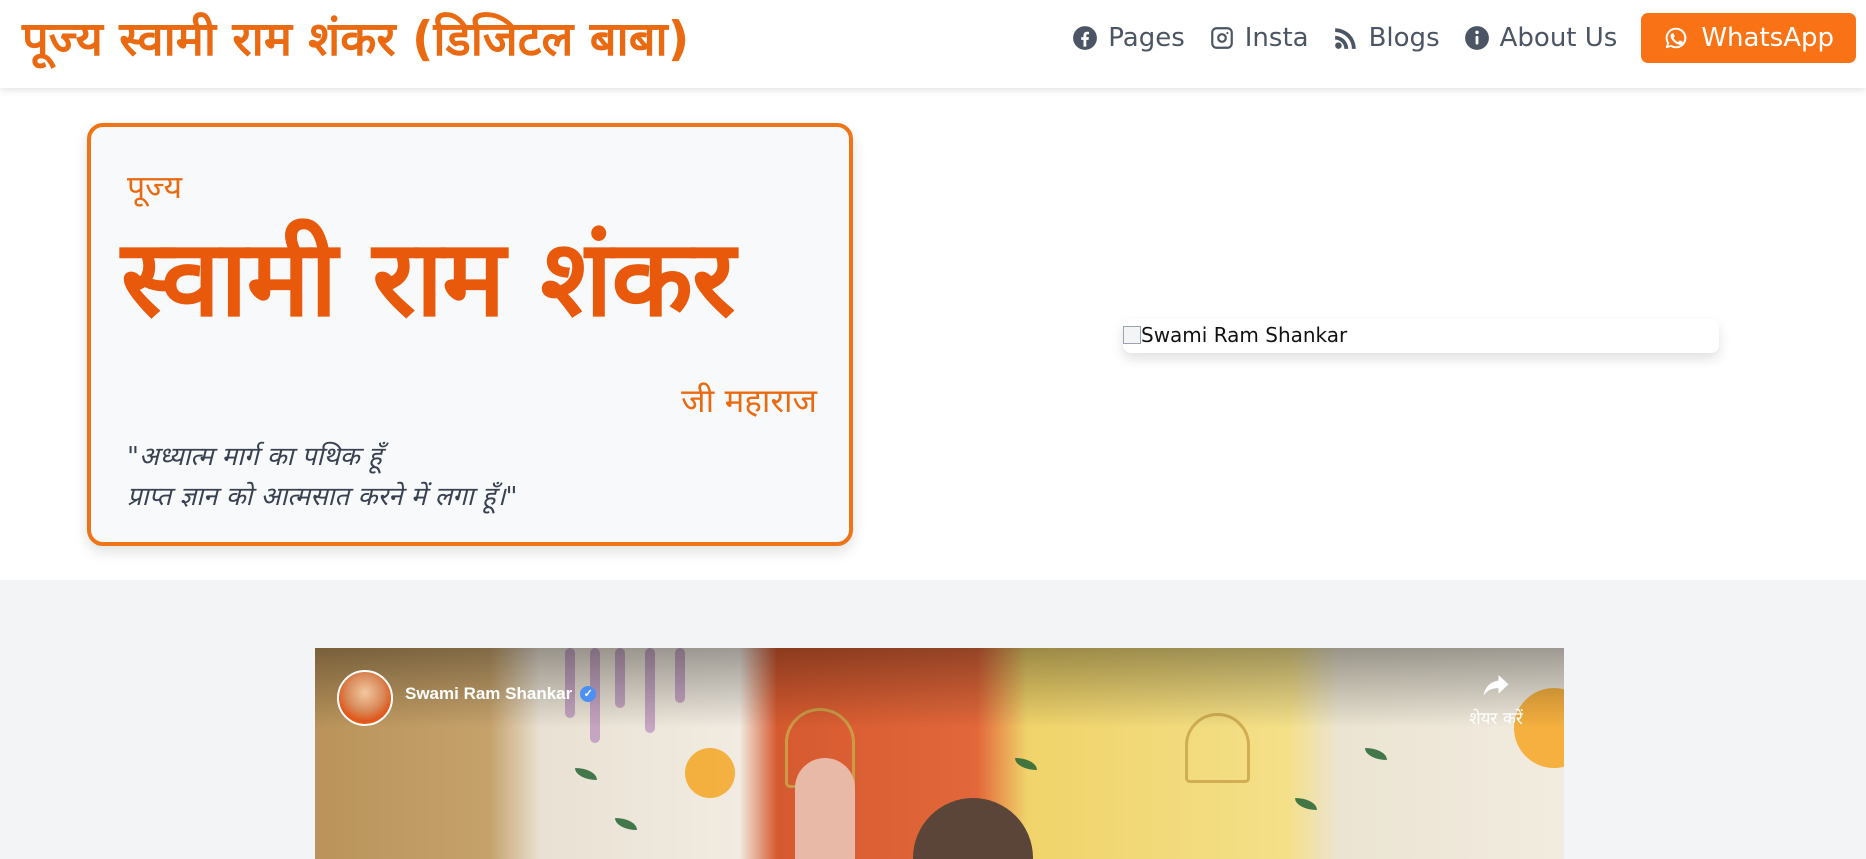 This screenshot has height=859, width=1866. I want to click on broken-image-icon, so click(1132, 335).